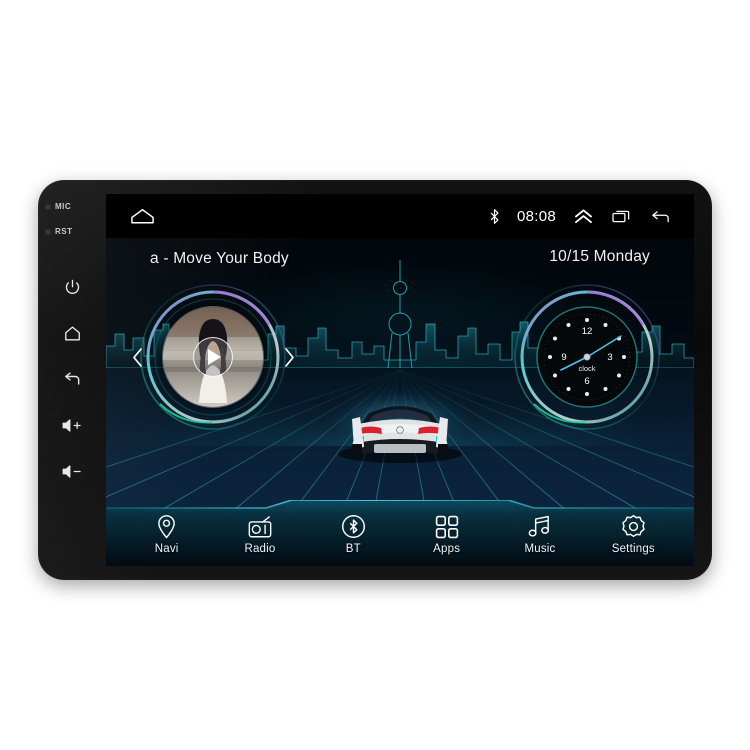 Image resolution: width=750 pixels, height=750 pixels. I want to click on status-home-button, so click(142, 216).